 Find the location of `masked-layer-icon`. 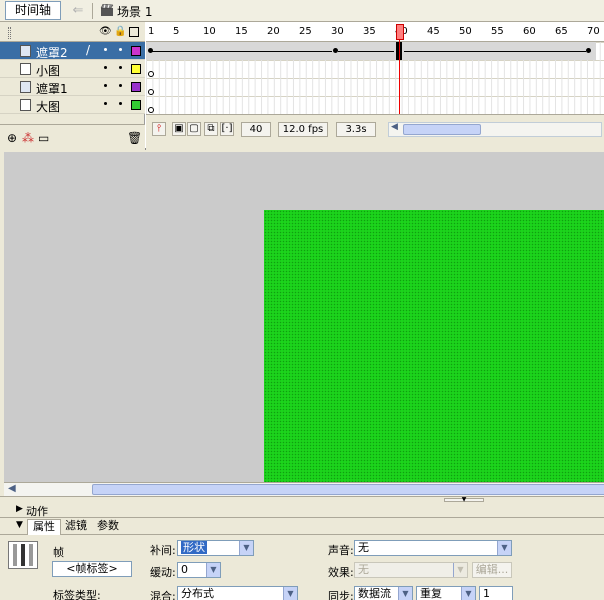

masked-layer-icon is located at coordinates (25, 69).